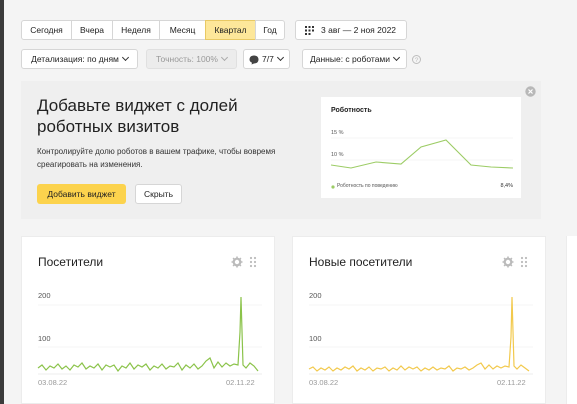  I want to click on new-visitors-x-end: 02.11.22, so click(511, 382).